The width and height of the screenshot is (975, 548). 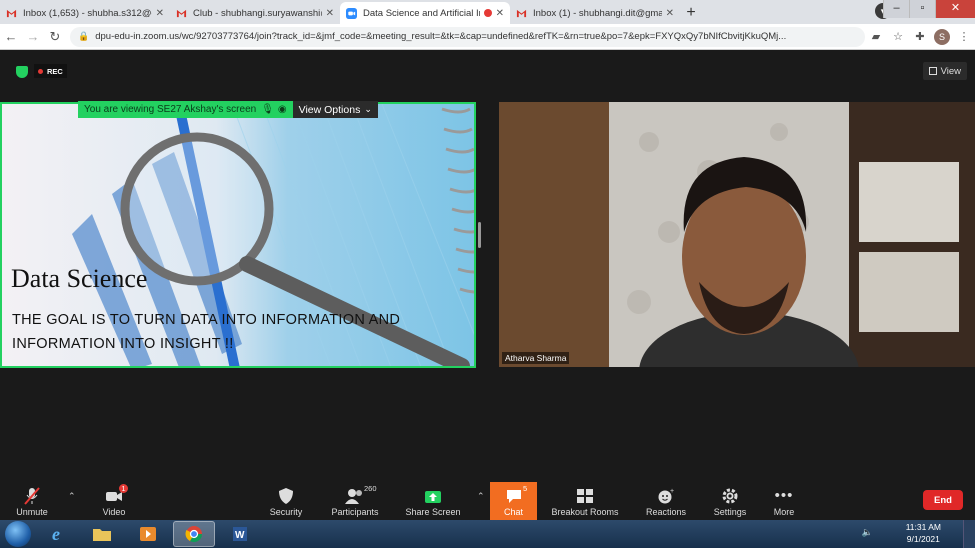 What do you see at coordinates (730, 512) in the screenshot?
I see `settings-label: Settings` at bounding box center [730, 512].